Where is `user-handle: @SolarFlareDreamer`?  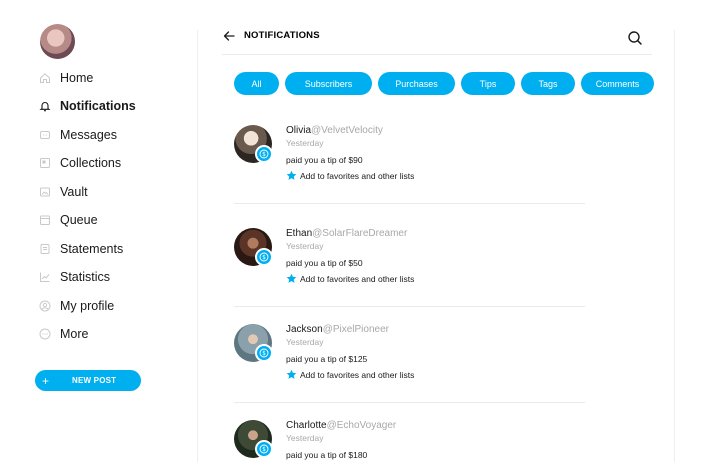 user-handle: @SolarFlareDreamer is located at coordinates (360, 233).